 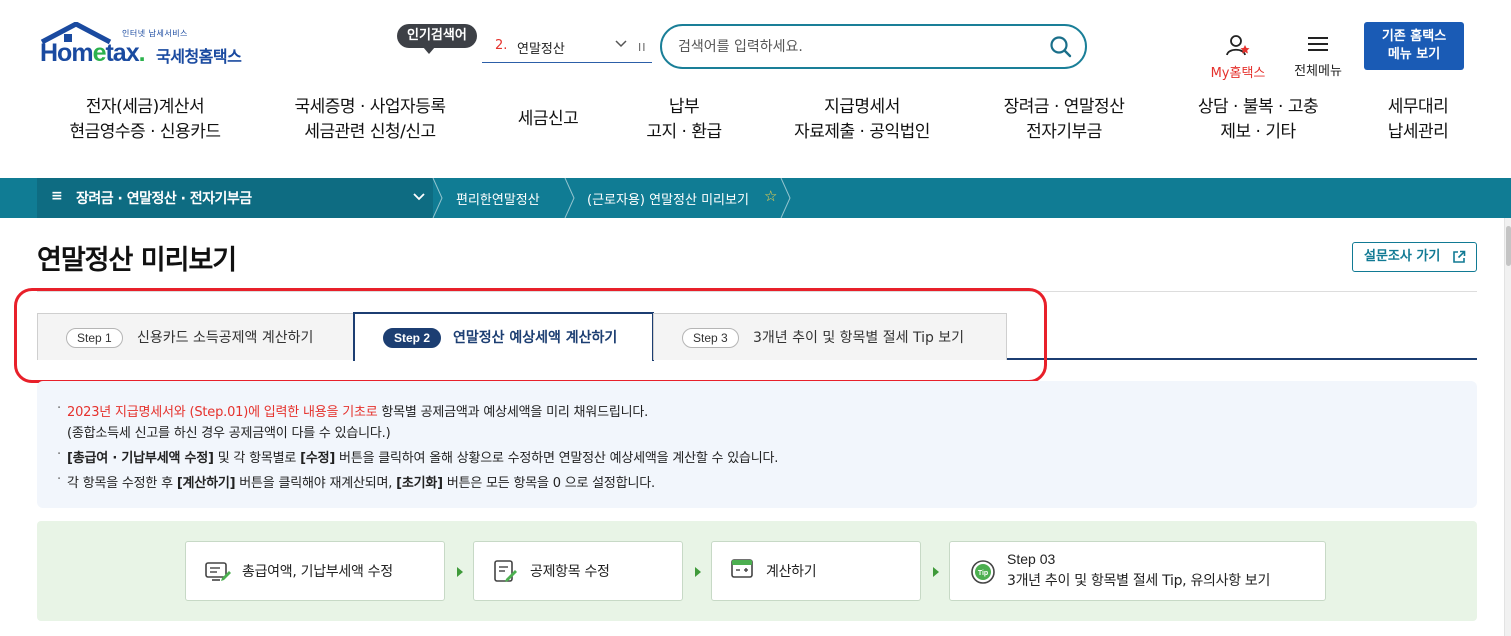 I want to click on nav-item-payment: 납부 고지 · 환급, so click(x=684, y=120).